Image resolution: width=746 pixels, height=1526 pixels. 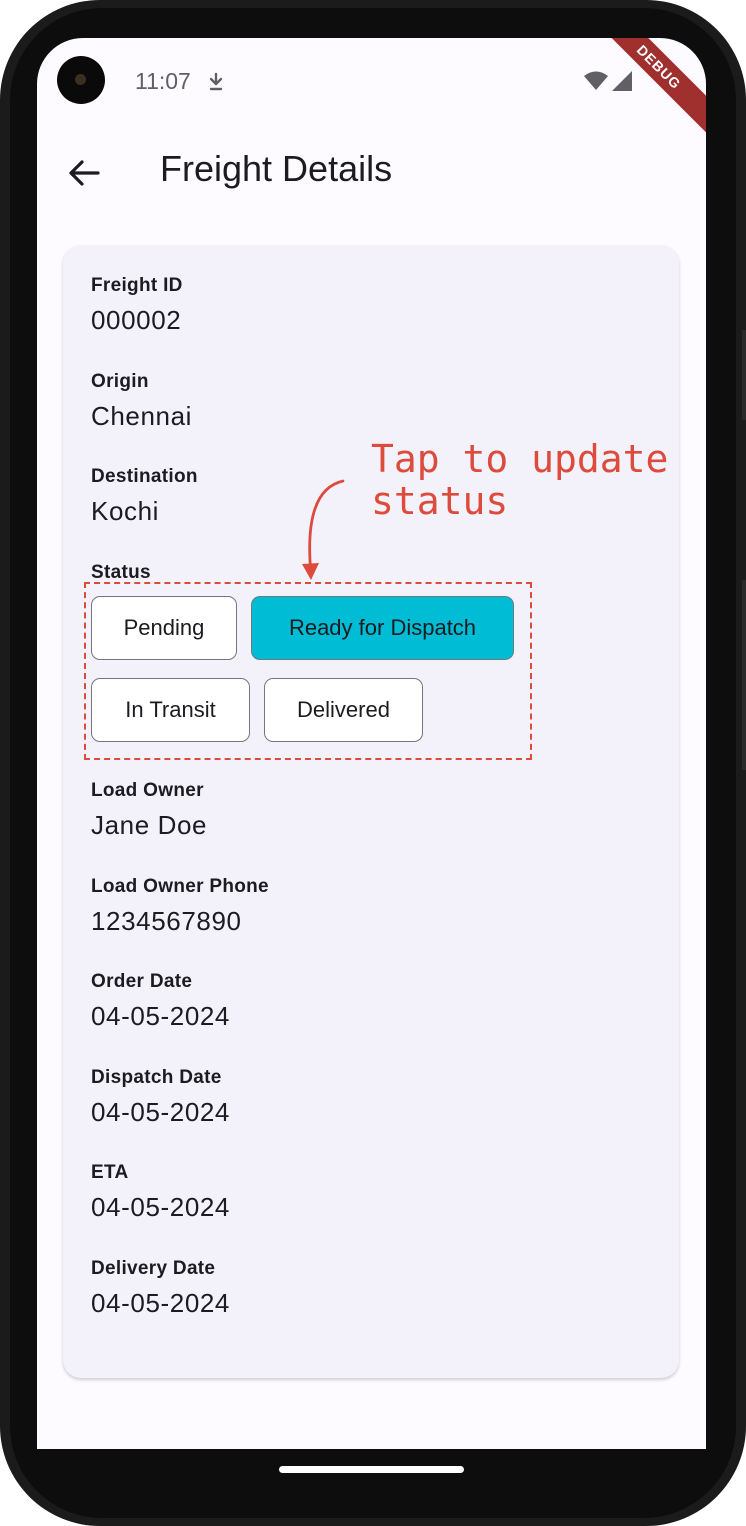 I want to click on origin-field: Origin Chennai, so click(x=141, y=401).